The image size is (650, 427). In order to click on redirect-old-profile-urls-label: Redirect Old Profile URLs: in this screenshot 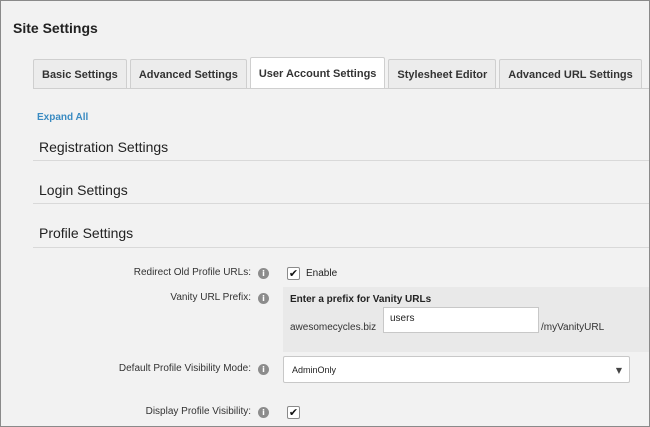, I will do `click(192, 272)`.